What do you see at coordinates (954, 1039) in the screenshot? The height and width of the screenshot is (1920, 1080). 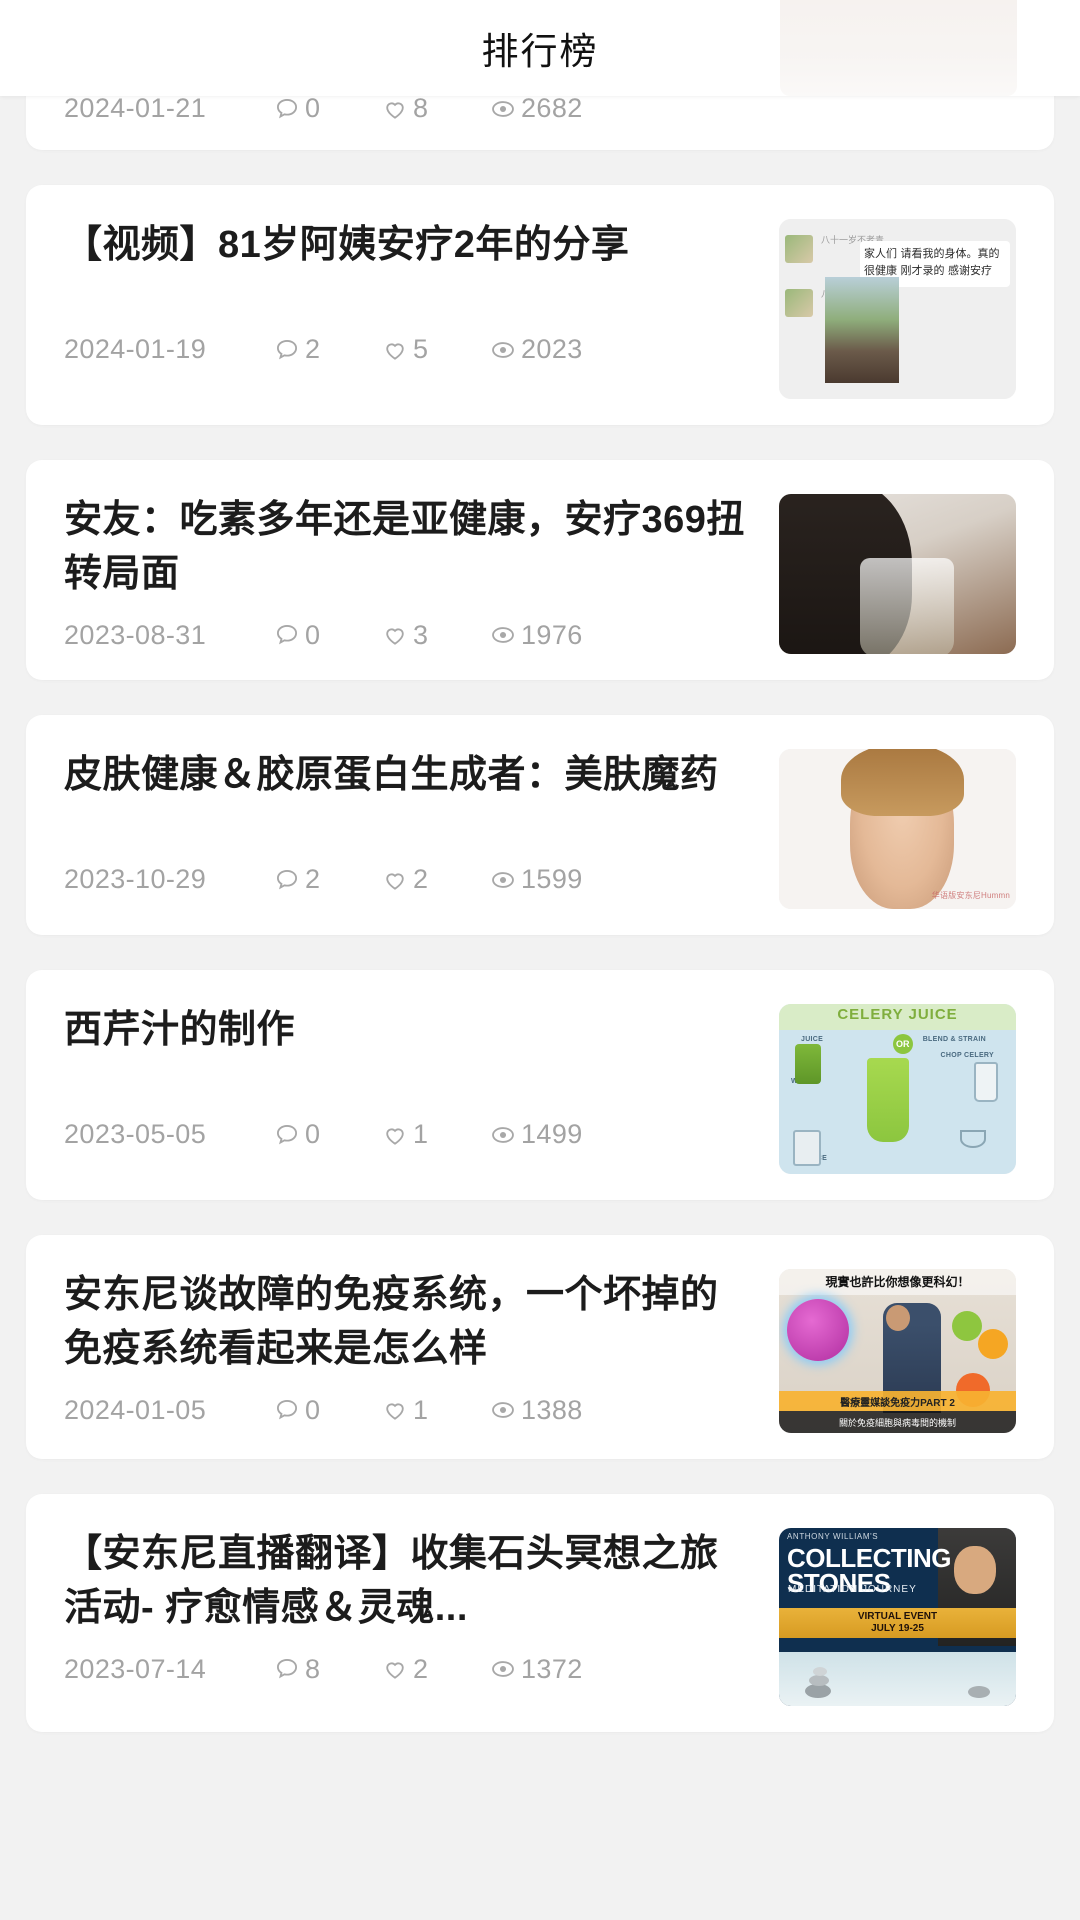 I see `thumb-label-blend: BLEND & STRAIN` at bounding box center [954, 1039].